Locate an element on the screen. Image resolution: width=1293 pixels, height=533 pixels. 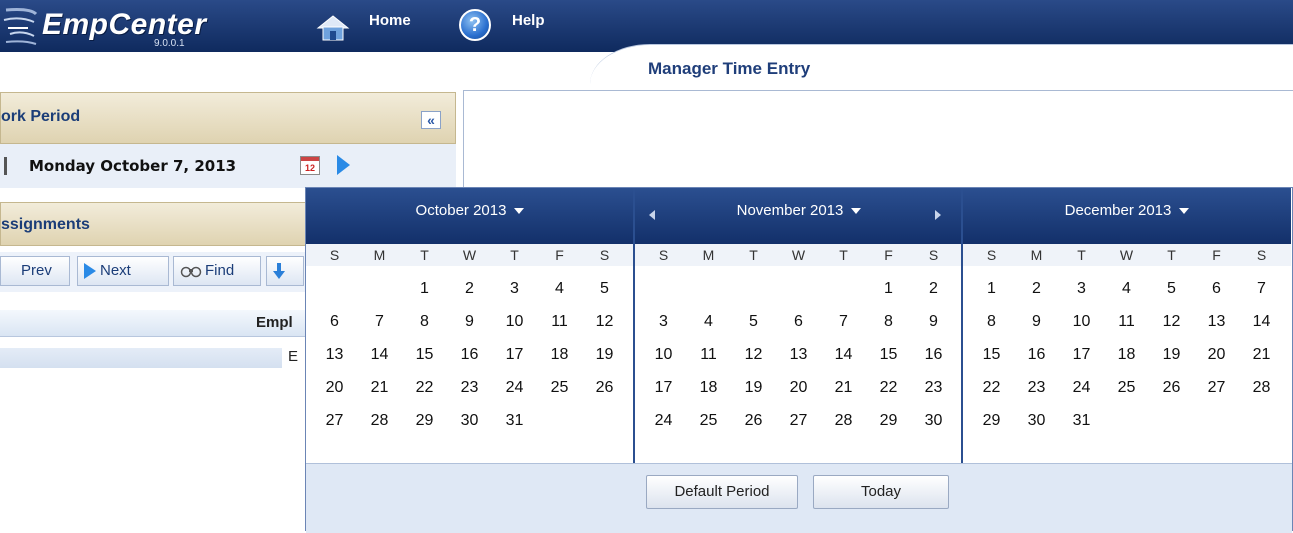
calendar-icon: 12 is located at coordinates (310, 165).